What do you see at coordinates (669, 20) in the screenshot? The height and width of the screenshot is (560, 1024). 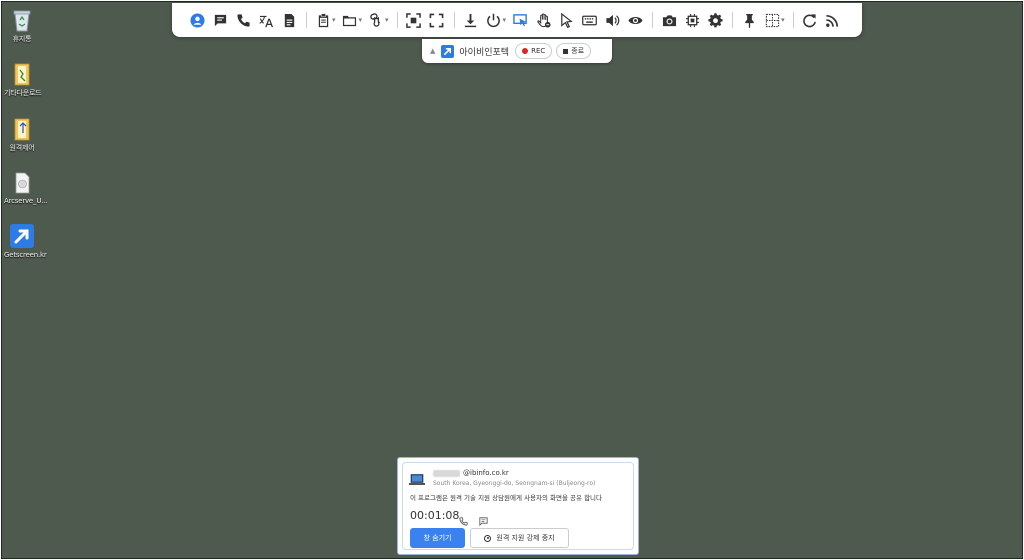 I see `camera-icon` at bounding box center [669, 20].